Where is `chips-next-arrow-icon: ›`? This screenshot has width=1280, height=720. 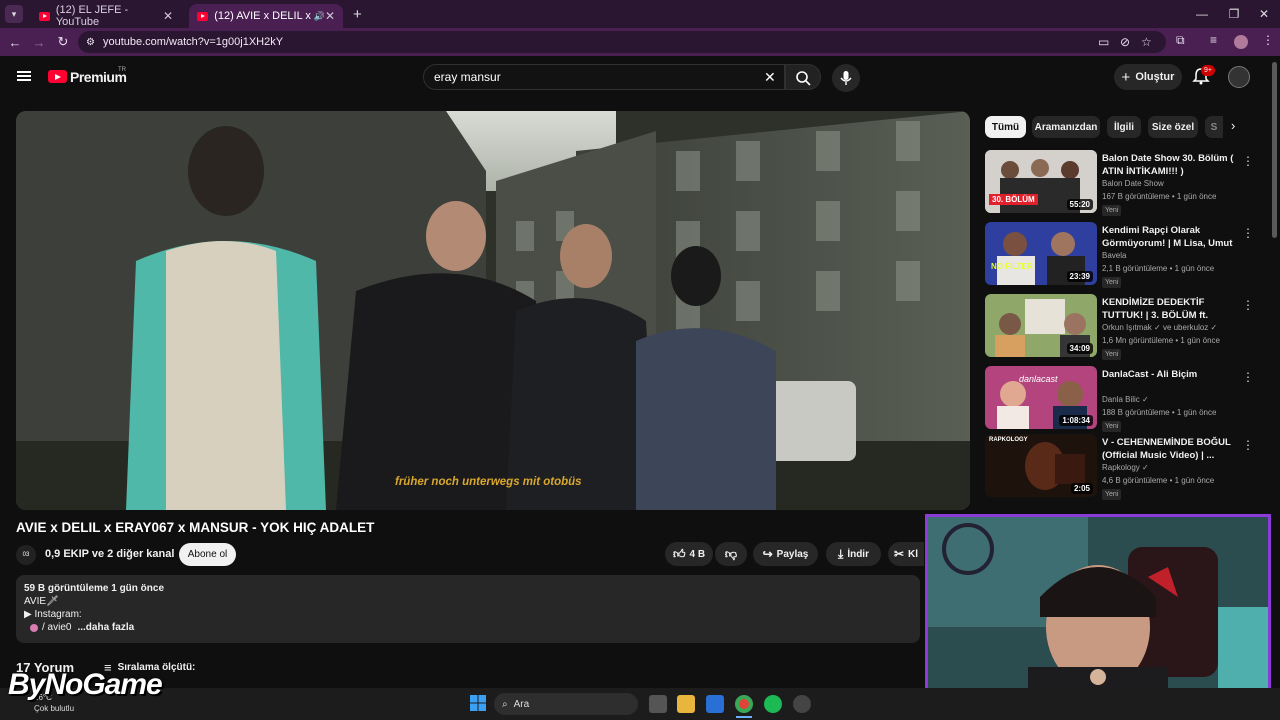
chips-next-arrow-icon: › is located at coordinates (1233, 125).